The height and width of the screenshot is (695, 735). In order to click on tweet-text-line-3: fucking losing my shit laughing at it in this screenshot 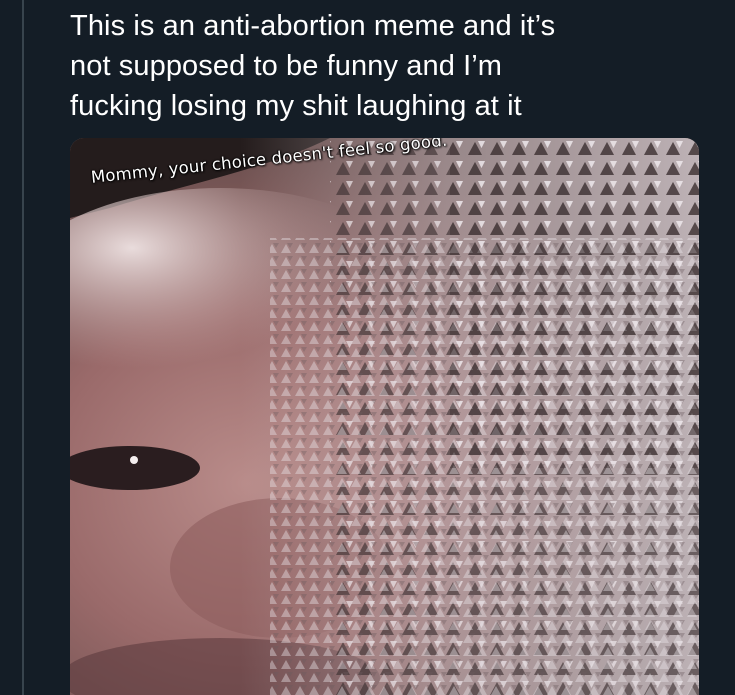, I will do `click(296, 106)`.